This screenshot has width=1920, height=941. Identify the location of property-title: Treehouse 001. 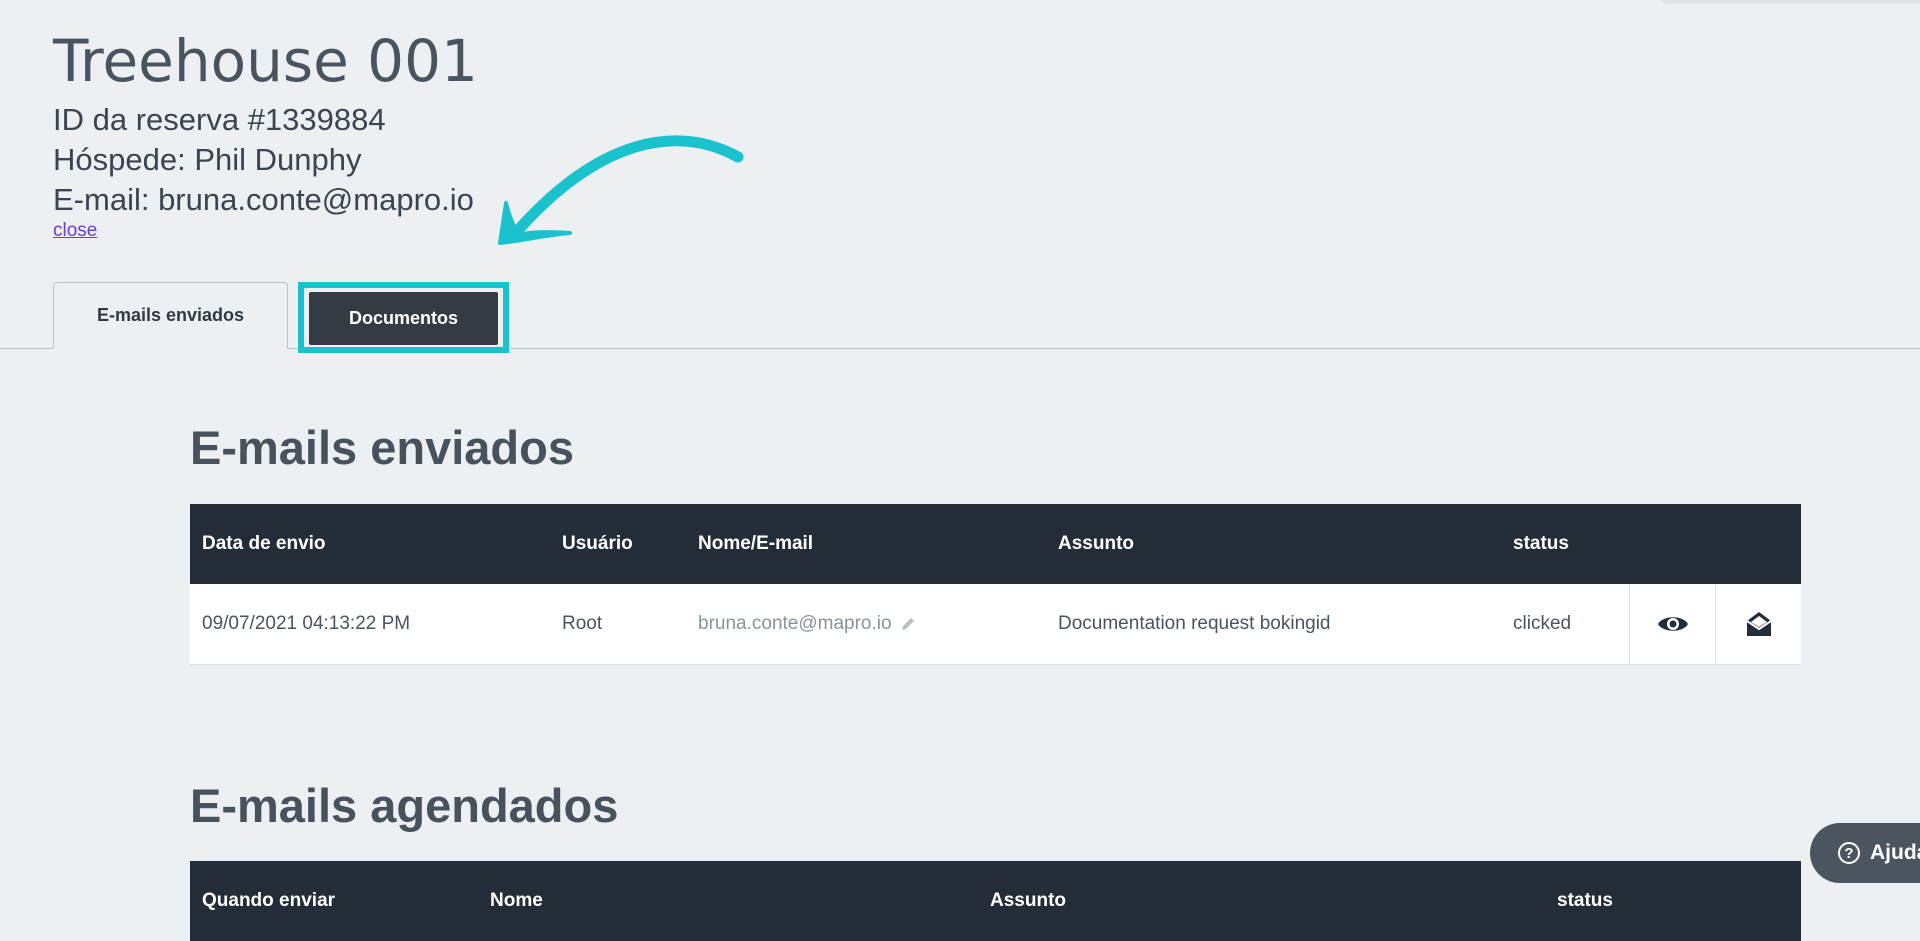
(265, 61).